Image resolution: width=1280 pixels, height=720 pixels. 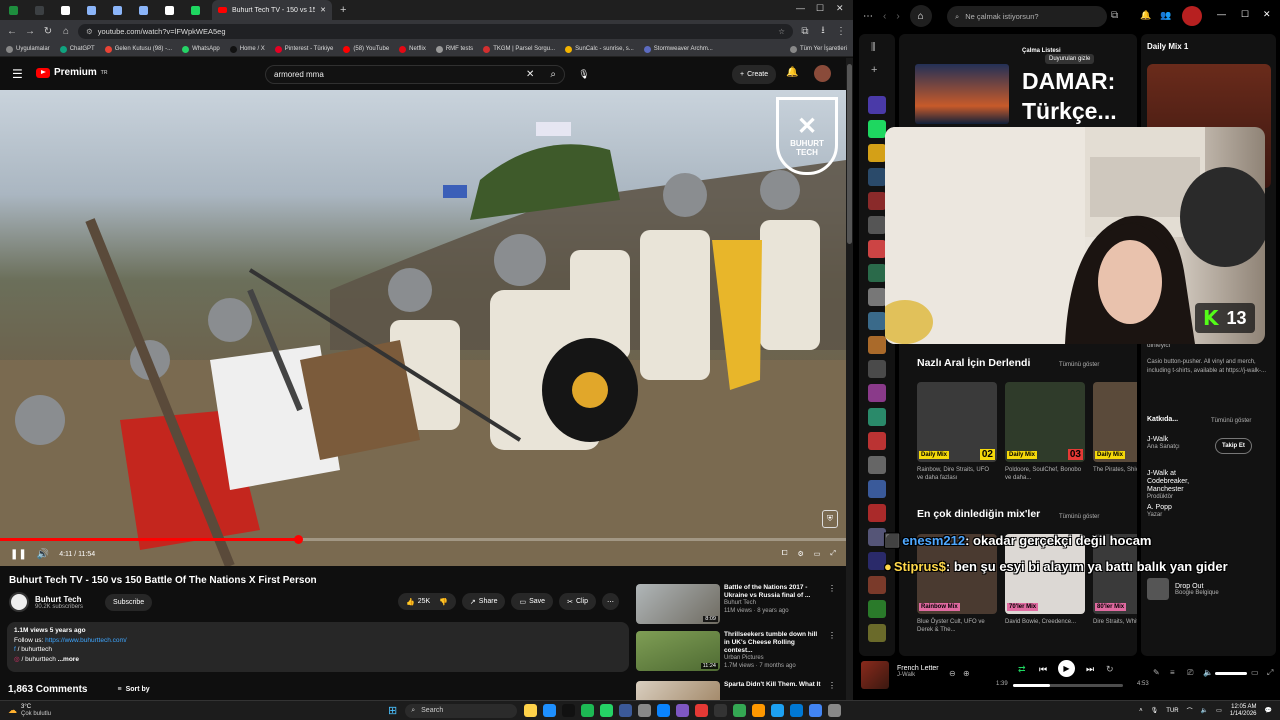 I want to click on queue-icon: ≡, so click(x=1172, y=672).